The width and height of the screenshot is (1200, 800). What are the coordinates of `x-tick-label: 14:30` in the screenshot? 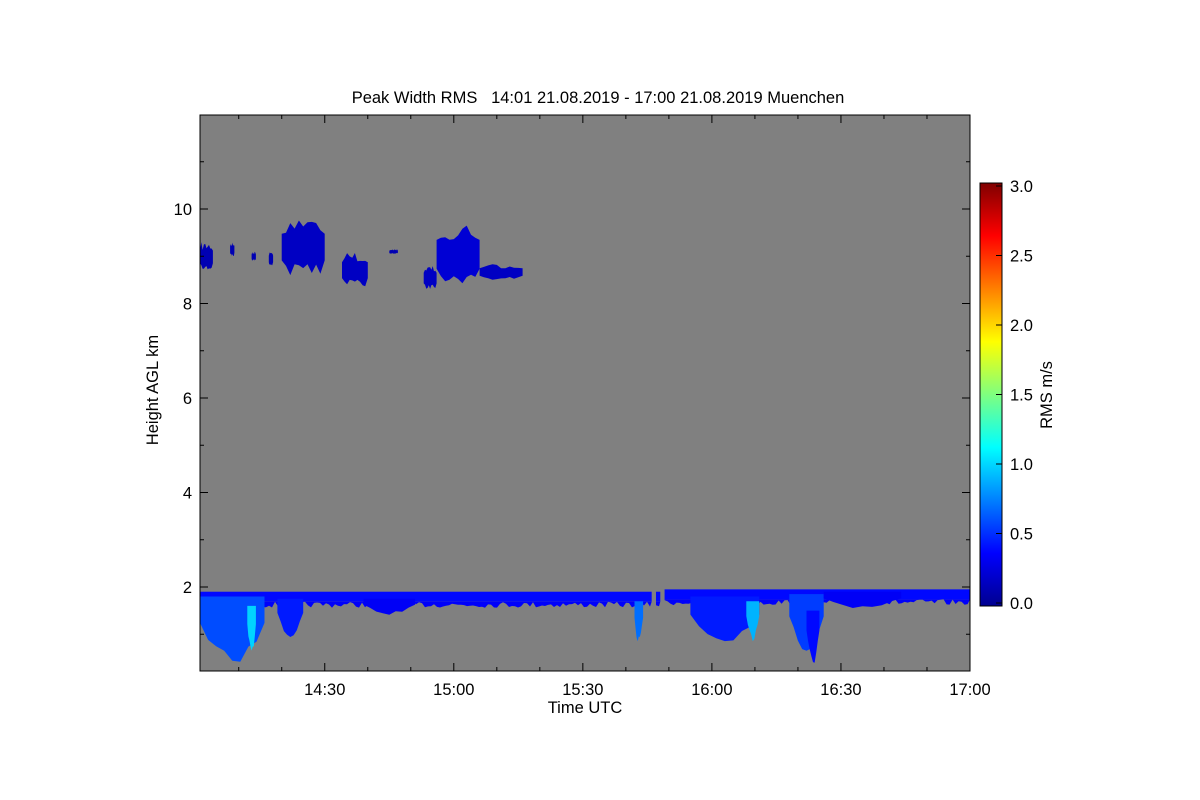 It's located at (324, 690).